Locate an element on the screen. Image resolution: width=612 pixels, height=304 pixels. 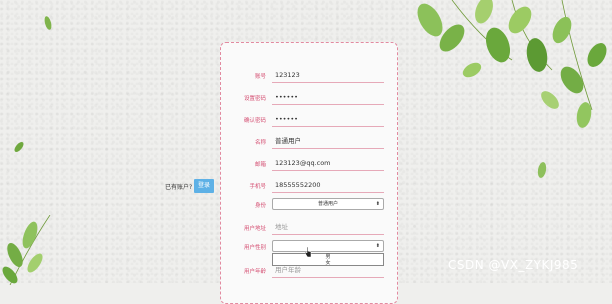
address-row: 用户地址 地址 is located at coordinates (309, 229).